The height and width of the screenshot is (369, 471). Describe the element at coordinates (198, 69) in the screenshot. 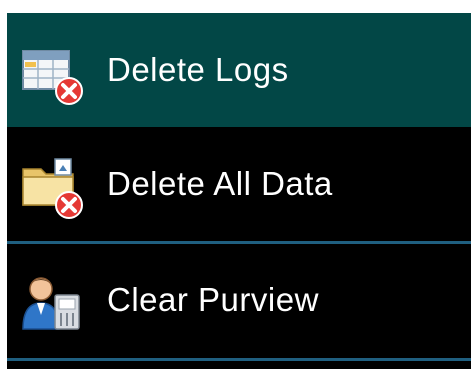

I see `menu-item-label: Delete Logs` at that location.